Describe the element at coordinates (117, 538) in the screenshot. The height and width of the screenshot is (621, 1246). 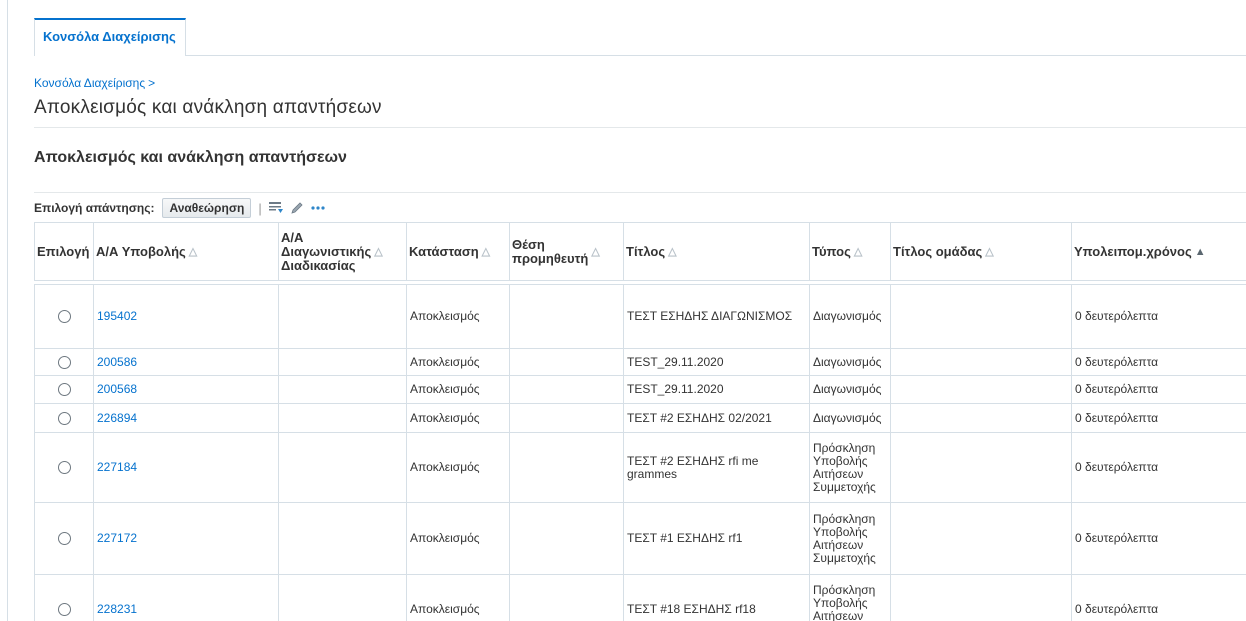
I see `submission-link: 227172` at that location.